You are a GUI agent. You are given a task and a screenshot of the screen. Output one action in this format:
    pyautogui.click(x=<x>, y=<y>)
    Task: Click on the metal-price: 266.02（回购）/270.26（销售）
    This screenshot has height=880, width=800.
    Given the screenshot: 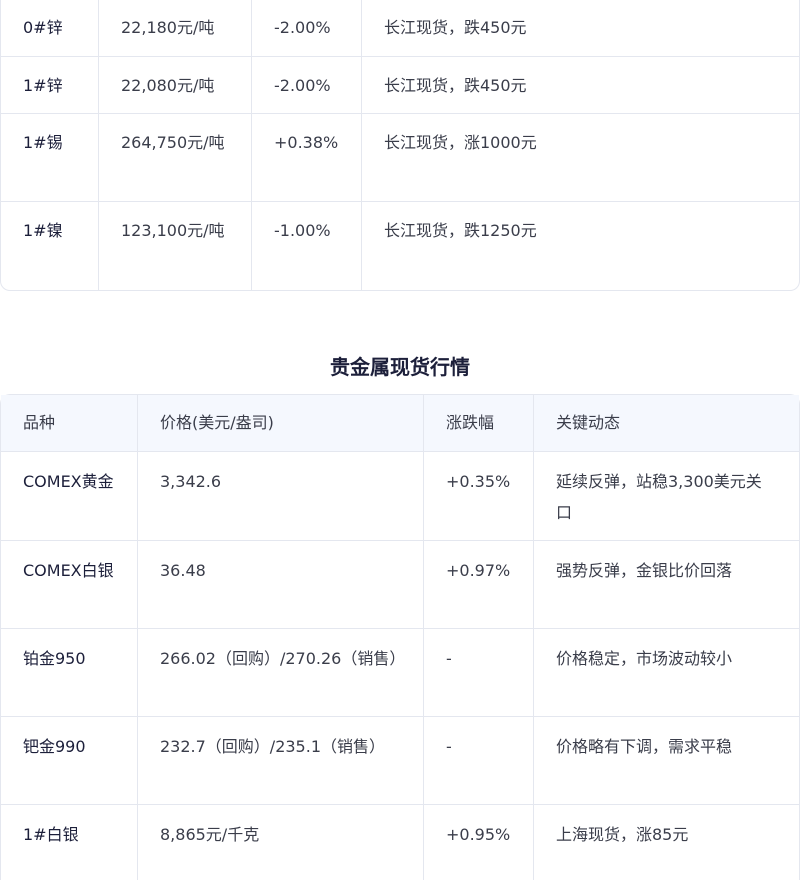 What is the action you would take?
    pyautogui.click(x=281, y=673)
    